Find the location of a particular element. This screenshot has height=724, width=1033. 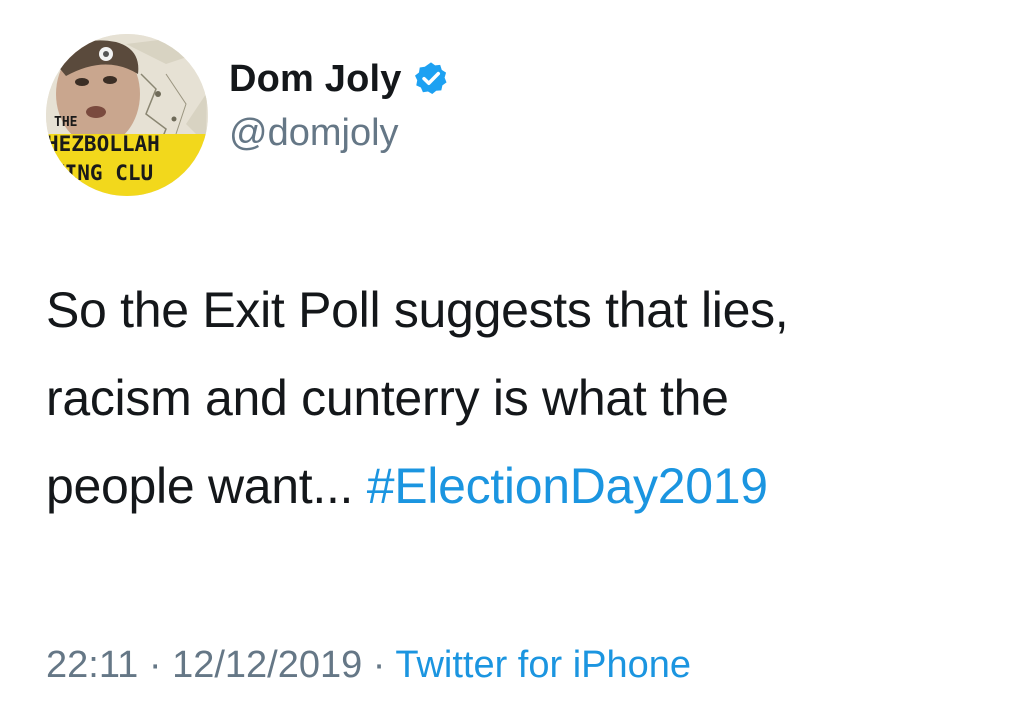

verified-badge-icon is located at coordinates (431, 79).